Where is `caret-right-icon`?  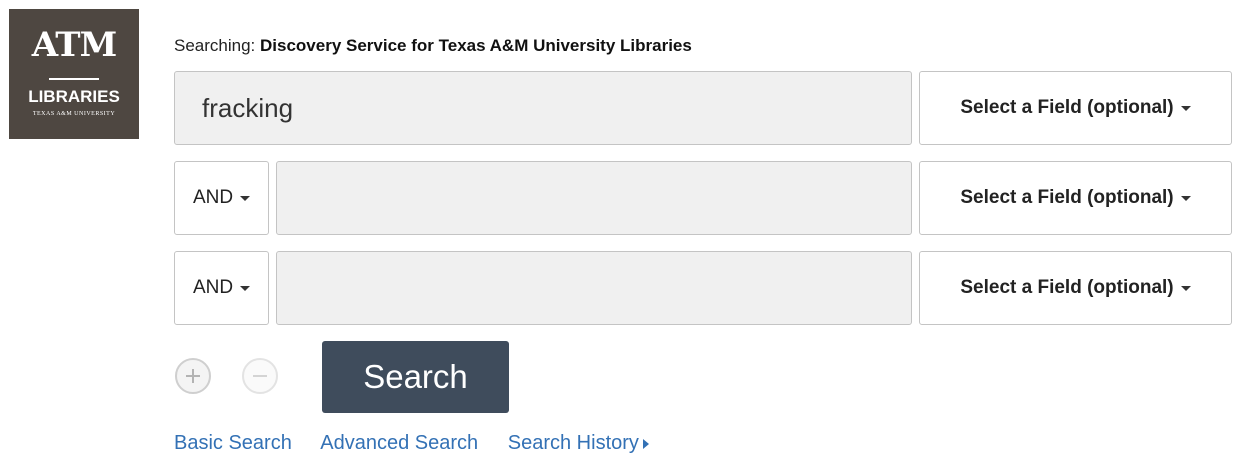
caret-right-icon is located at coordinates (645, 443).